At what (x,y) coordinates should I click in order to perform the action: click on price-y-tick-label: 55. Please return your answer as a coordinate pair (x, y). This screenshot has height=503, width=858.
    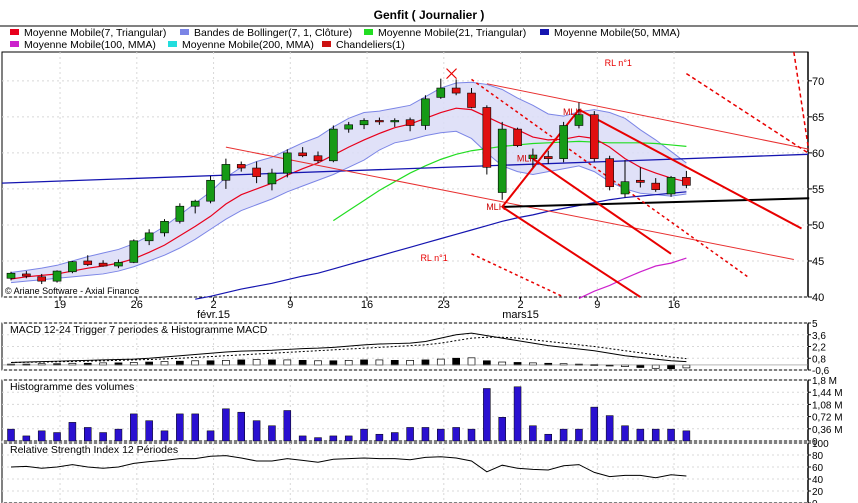
    Looking at the image, I should click on (818, 190).